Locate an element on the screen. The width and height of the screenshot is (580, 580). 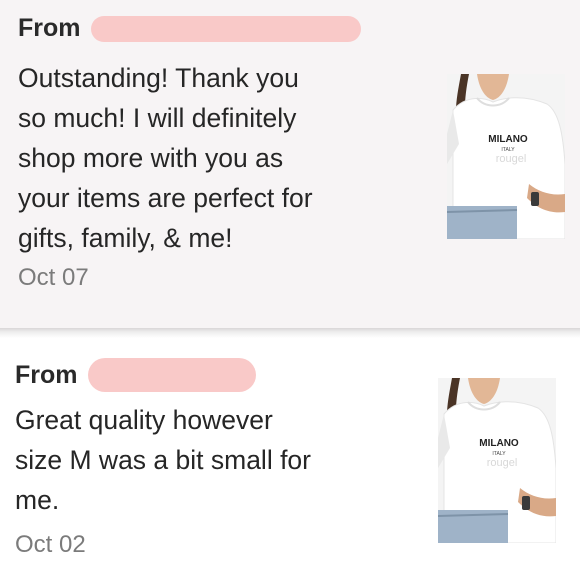
section-divider is located at coordinates (290, 333).